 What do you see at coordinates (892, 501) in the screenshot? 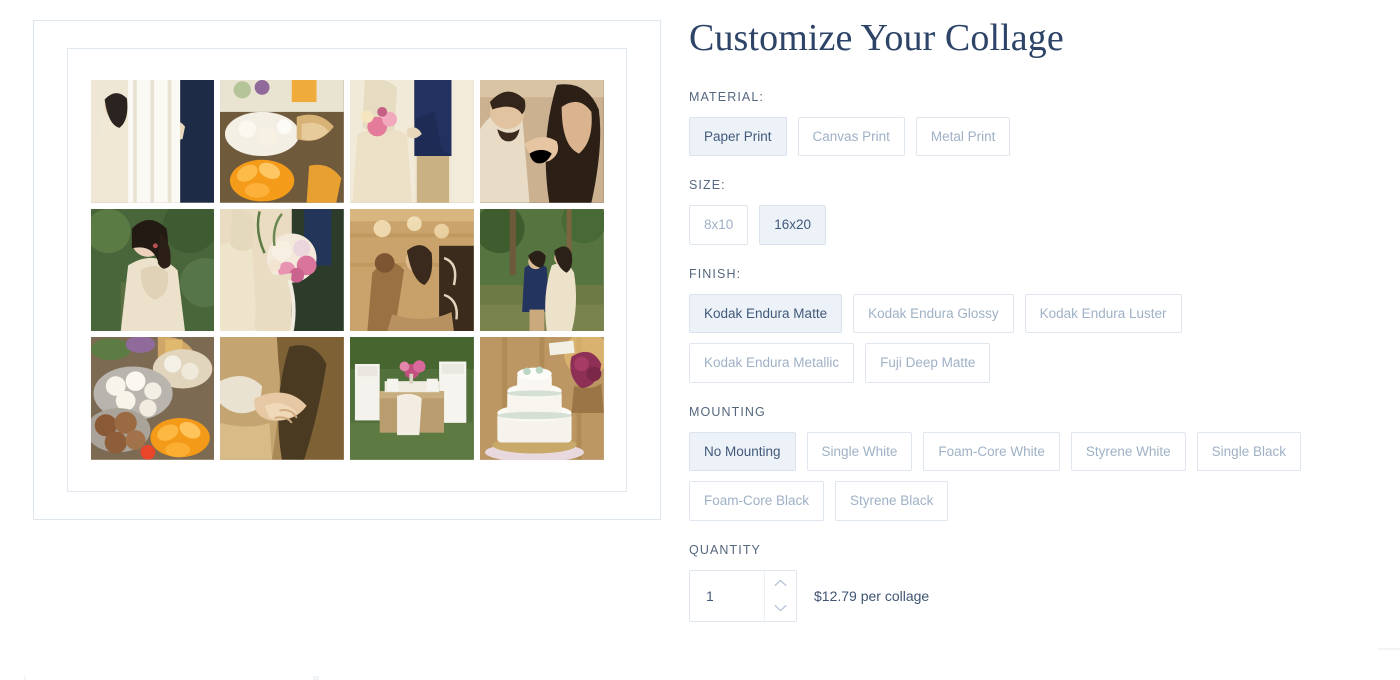
I see `mounting-option-styrene-black: Styrene Black` at bounding box center [892, 501].